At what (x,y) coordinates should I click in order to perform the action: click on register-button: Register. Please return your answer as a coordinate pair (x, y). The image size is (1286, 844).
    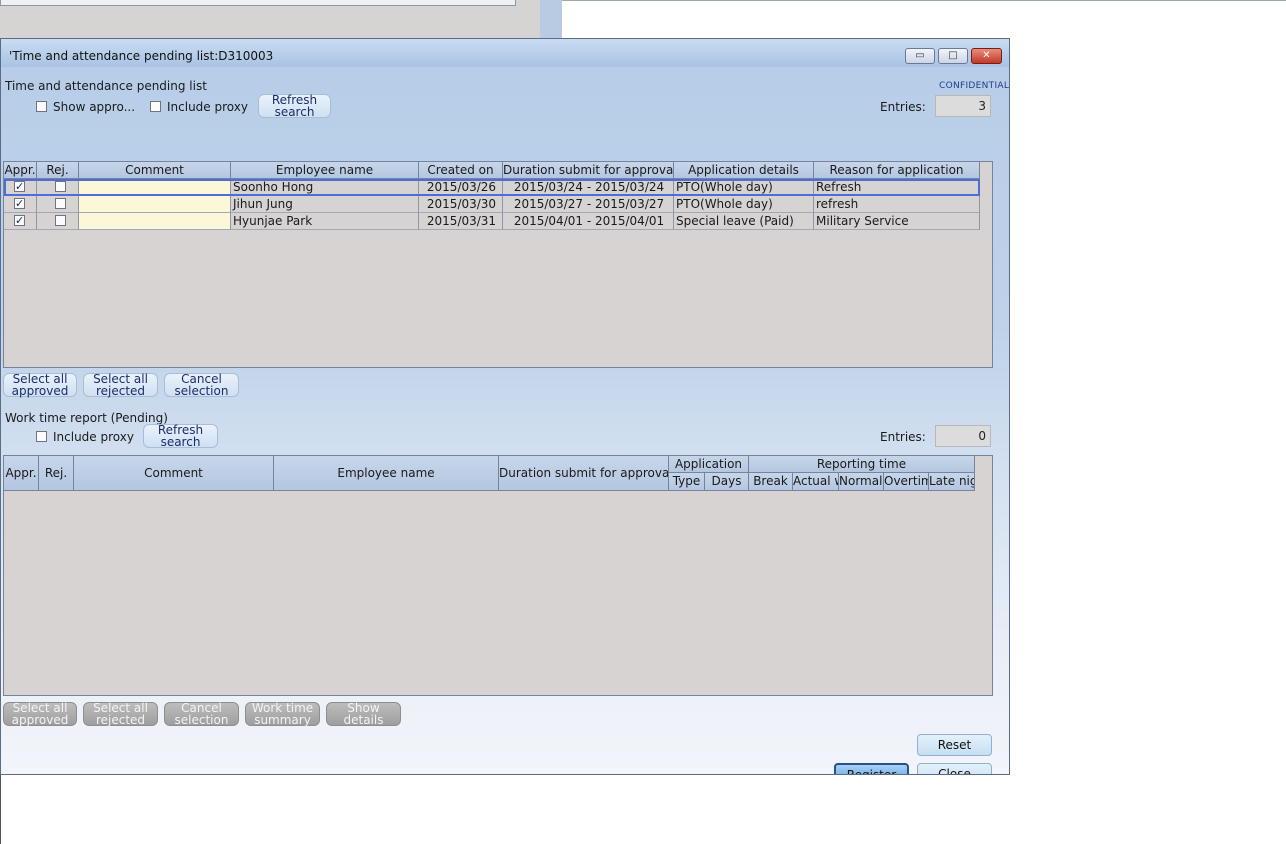
    Looking at the image, I should click on (871, 768).